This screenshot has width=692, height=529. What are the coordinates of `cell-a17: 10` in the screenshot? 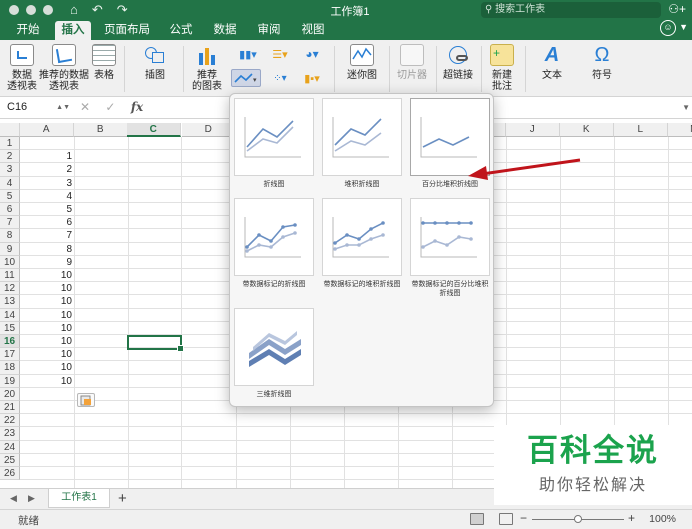 It's located at (47, 354).